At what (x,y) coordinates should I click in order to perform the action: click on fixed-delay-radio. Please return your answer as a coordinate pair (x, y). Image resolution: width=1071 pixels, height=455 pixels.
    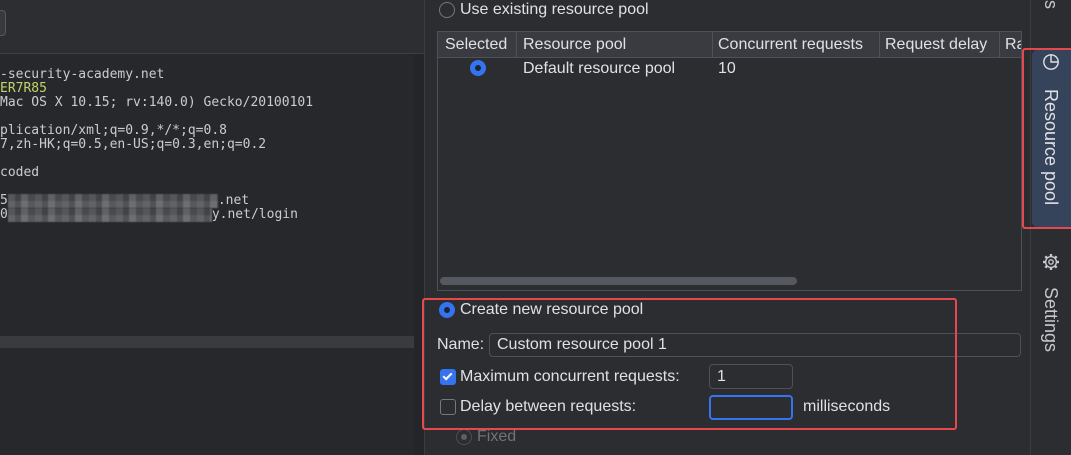
    Looking at the image, I should click on (464, 437).